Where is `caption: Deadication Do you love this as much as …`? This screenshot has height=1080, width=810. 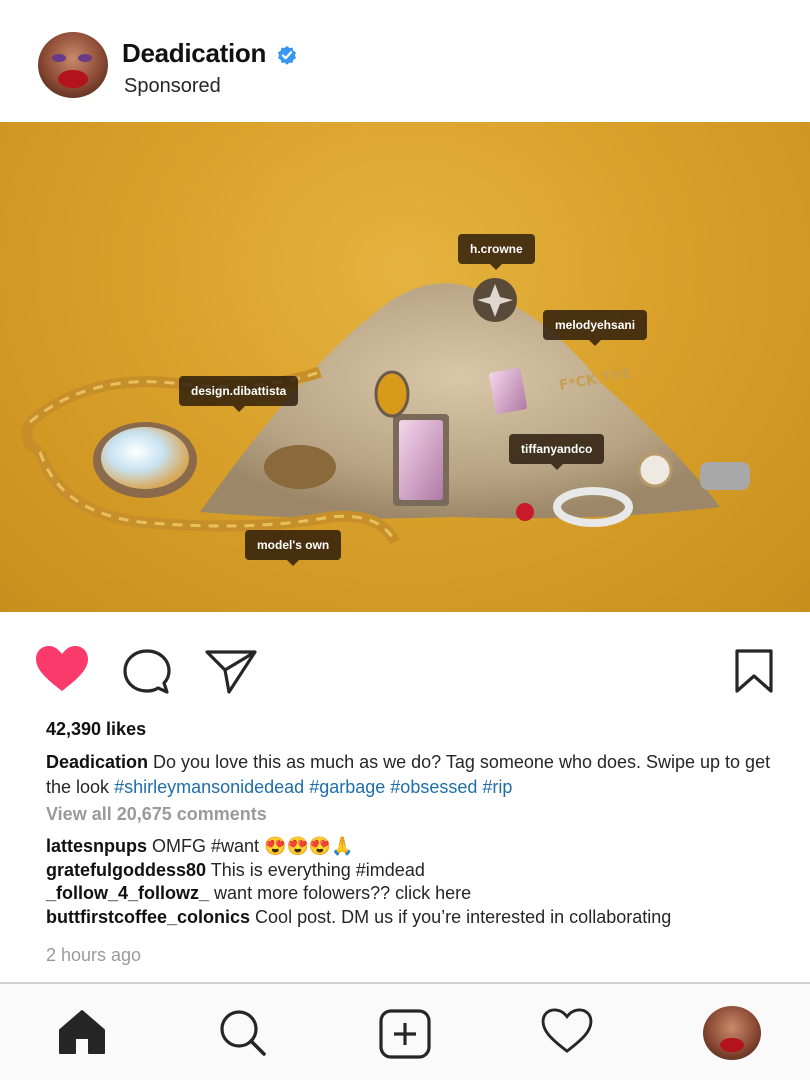
caption: Deadication Do you love this as much as … is located at coordinates (411, 775).